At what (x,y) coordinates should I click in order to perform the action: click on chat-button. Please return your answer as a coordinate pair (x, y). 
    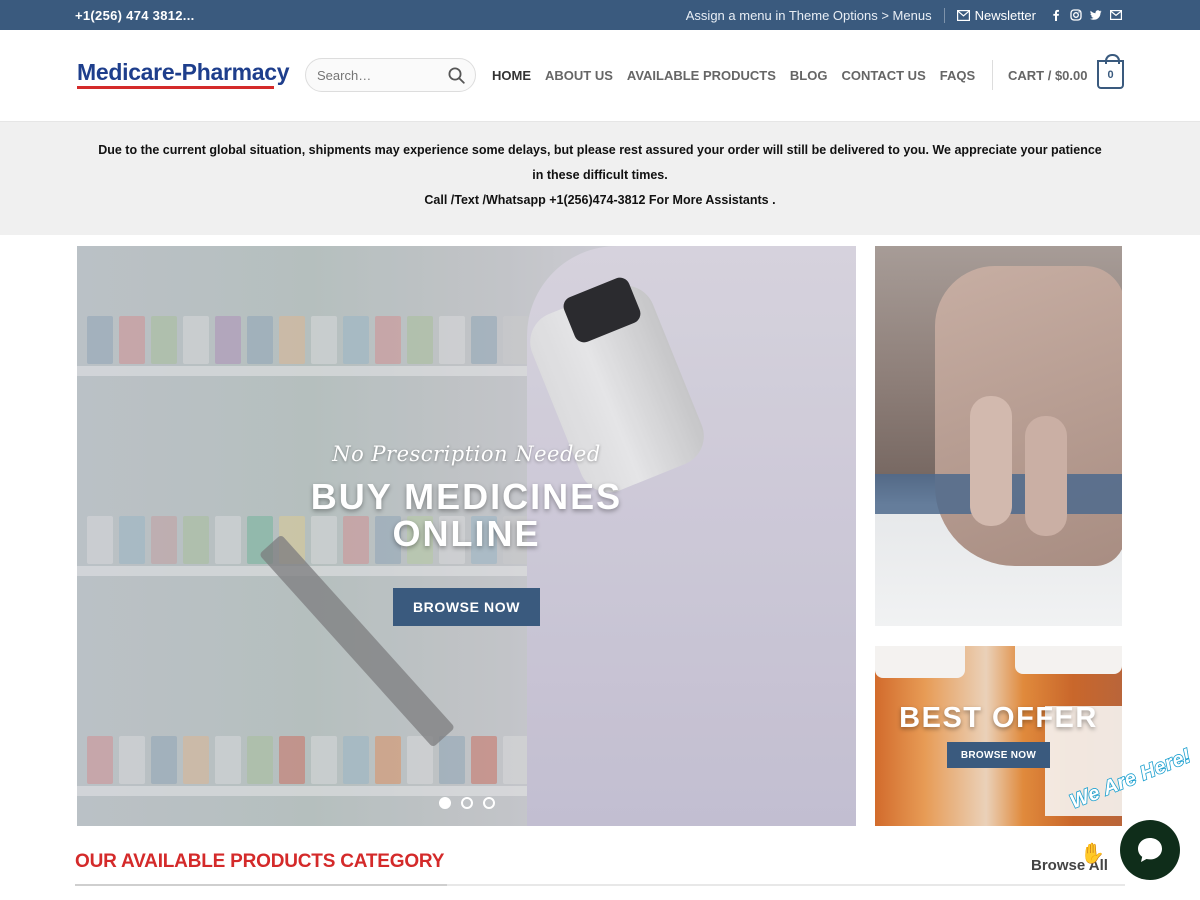
    Looking at the image, I should click on (1150, 850).